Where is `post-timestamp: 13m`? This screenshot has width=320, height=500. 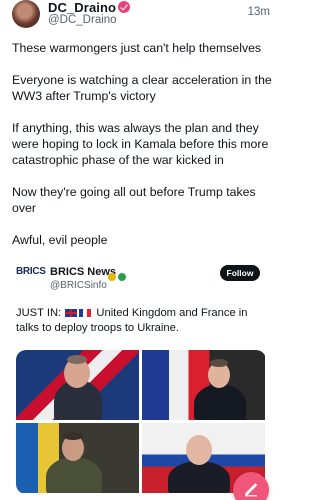 post-timestamp: 13m is located at coordinates (258, 12).